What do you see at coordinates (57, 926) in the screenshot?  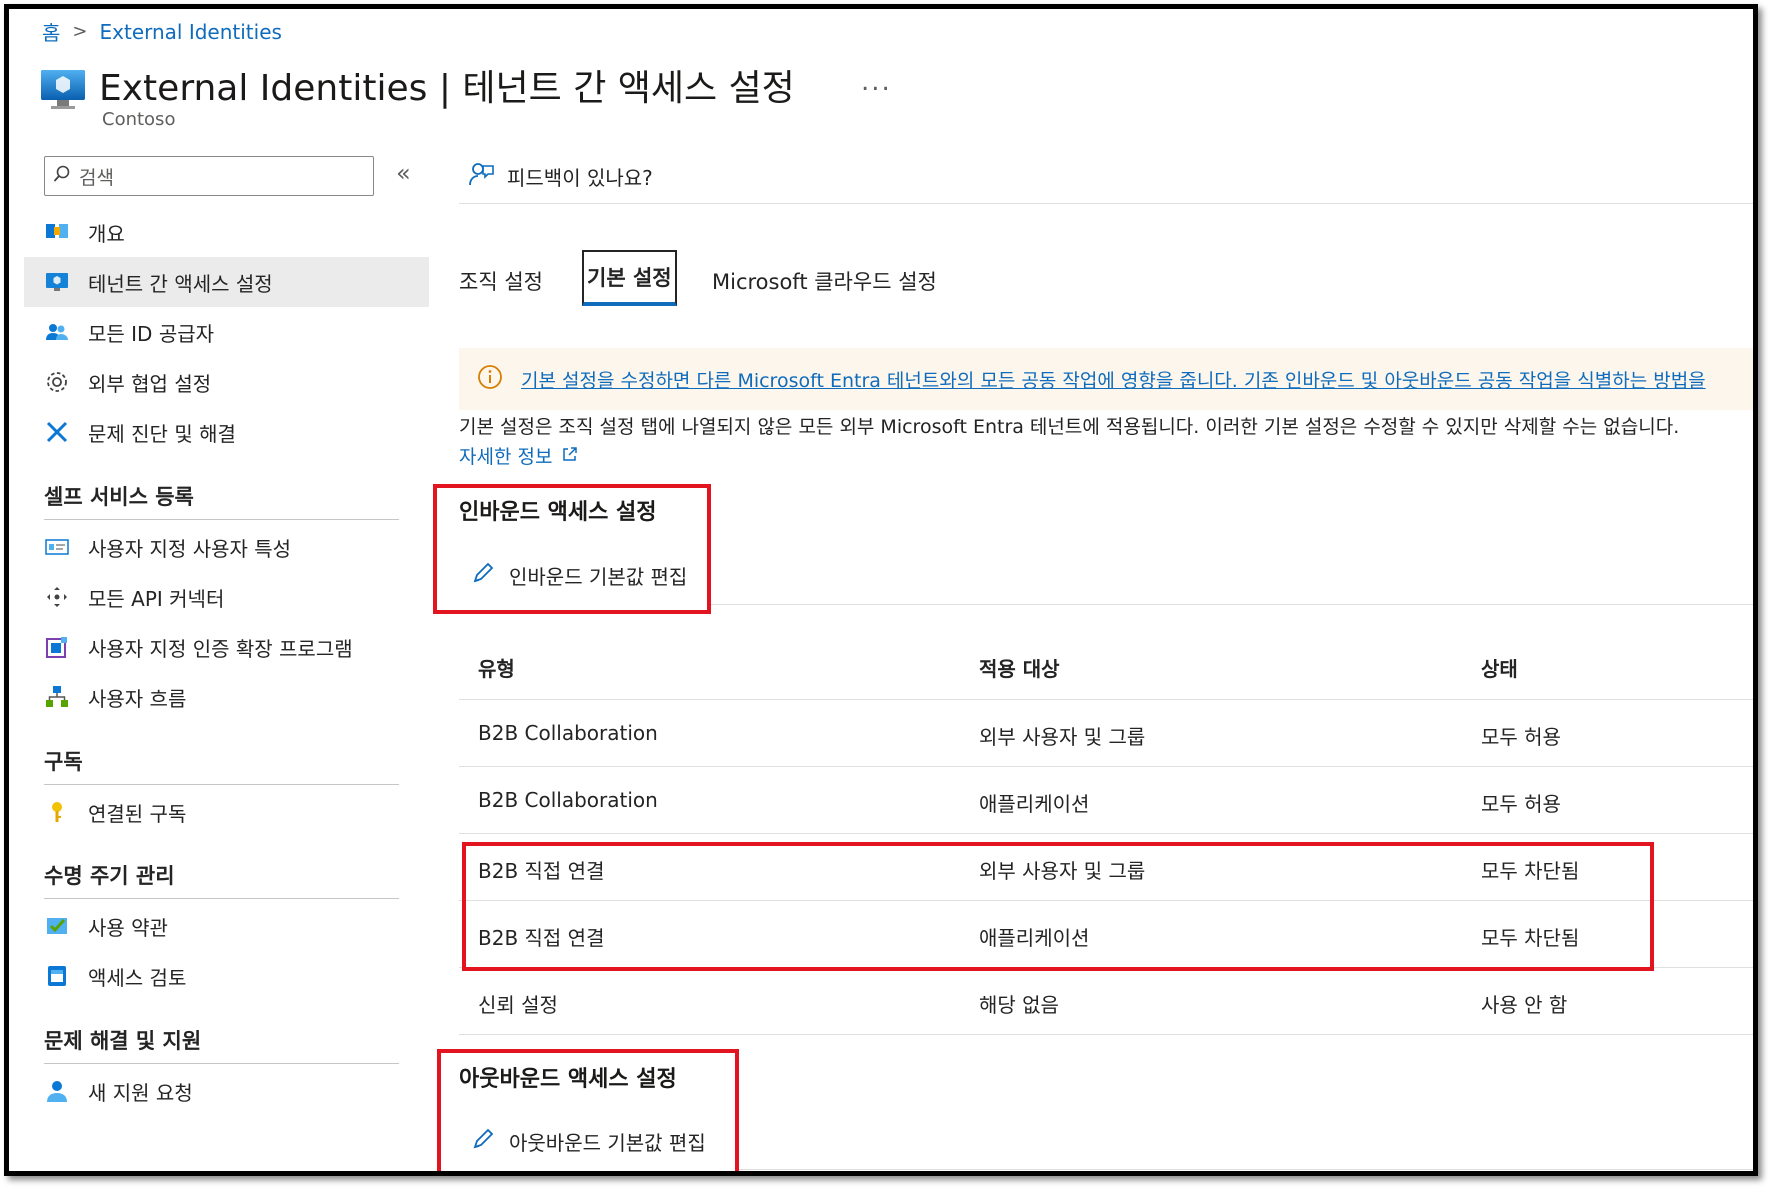 I see `checklist-icon` at bounding box center [57, 926].